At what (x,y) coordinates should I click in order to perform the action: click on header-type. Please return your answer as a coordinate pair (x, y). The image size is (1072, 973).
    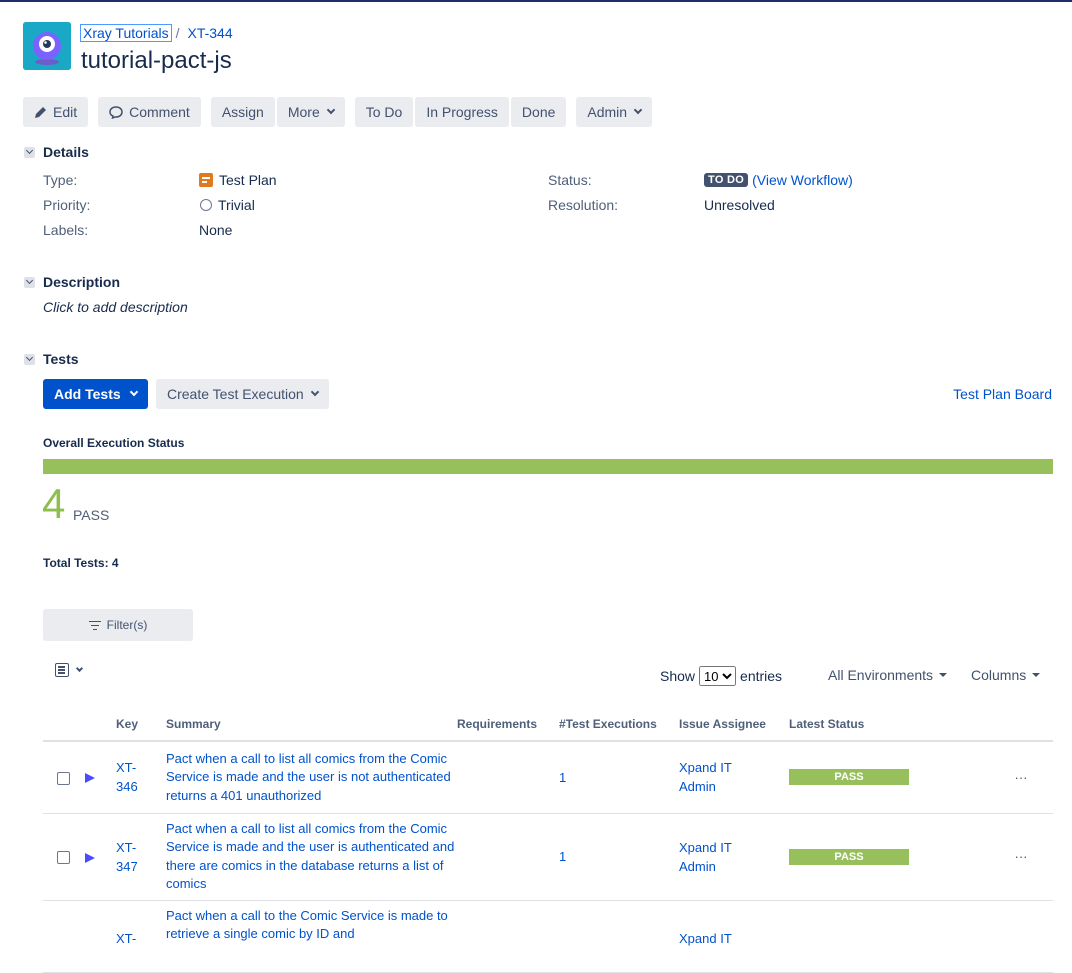
    Looking at the image, I should click on (97, 724).